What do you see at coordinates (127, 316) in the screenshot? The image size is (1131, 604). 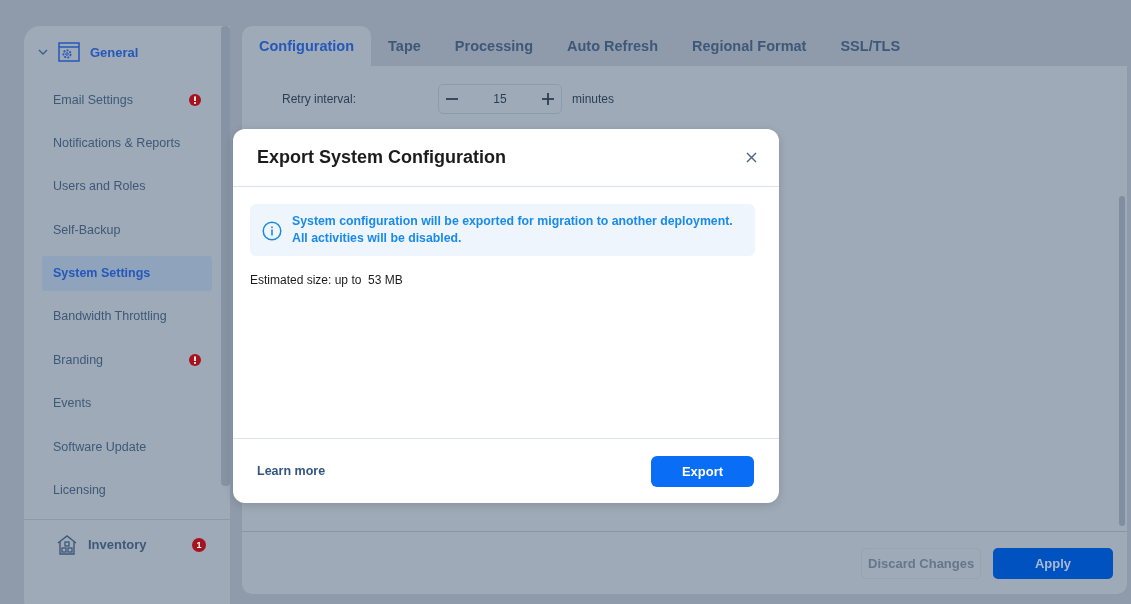 I see `sidebar-item: Bandwidth Throttling` at bounding box center [127, 316].